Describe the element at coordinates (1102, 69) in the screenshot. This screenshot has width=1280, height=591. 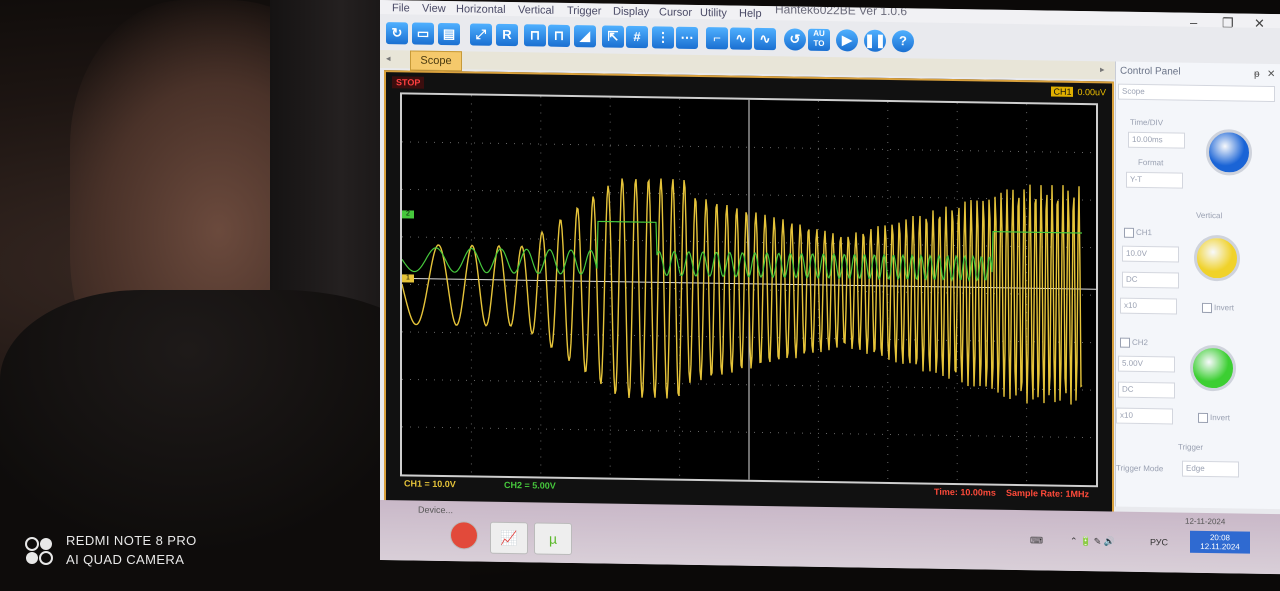
I see `tab-scroll-right-icon: ▸` at that location.